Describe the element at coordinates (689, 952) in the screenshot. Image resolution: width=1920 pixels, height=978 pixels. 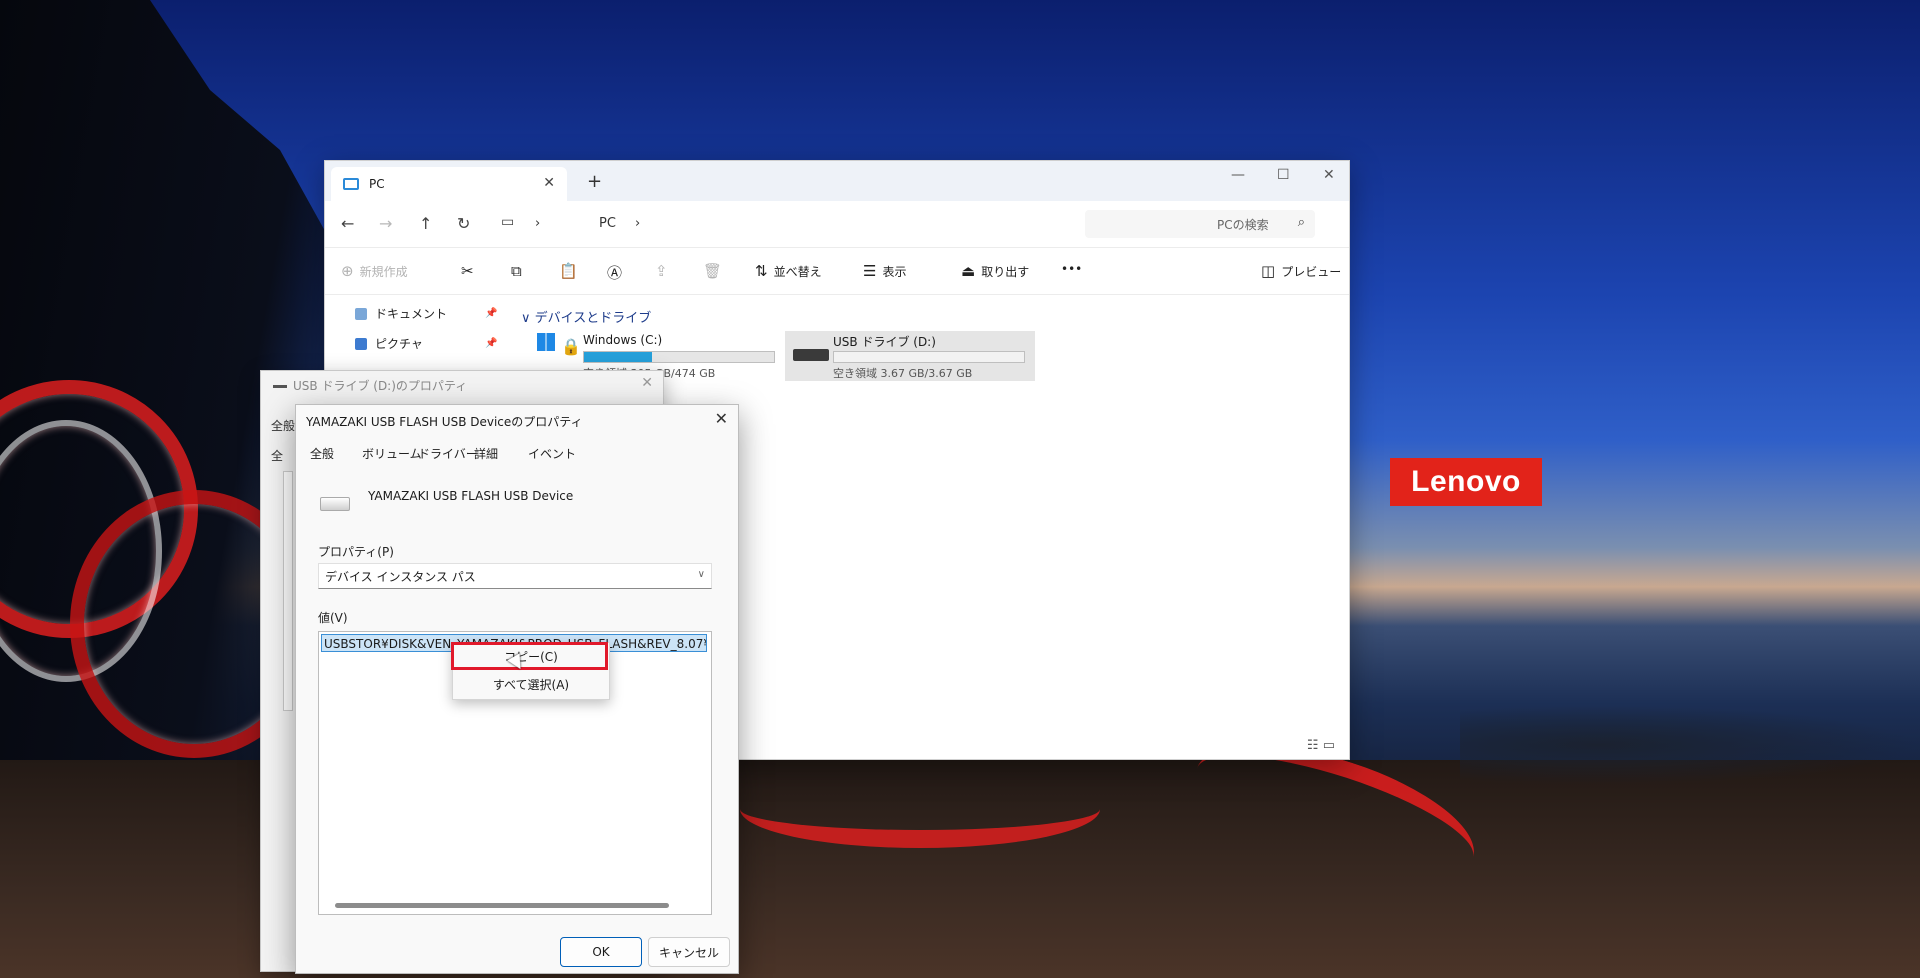
I see `cancel-button: キャンセル` at that location.